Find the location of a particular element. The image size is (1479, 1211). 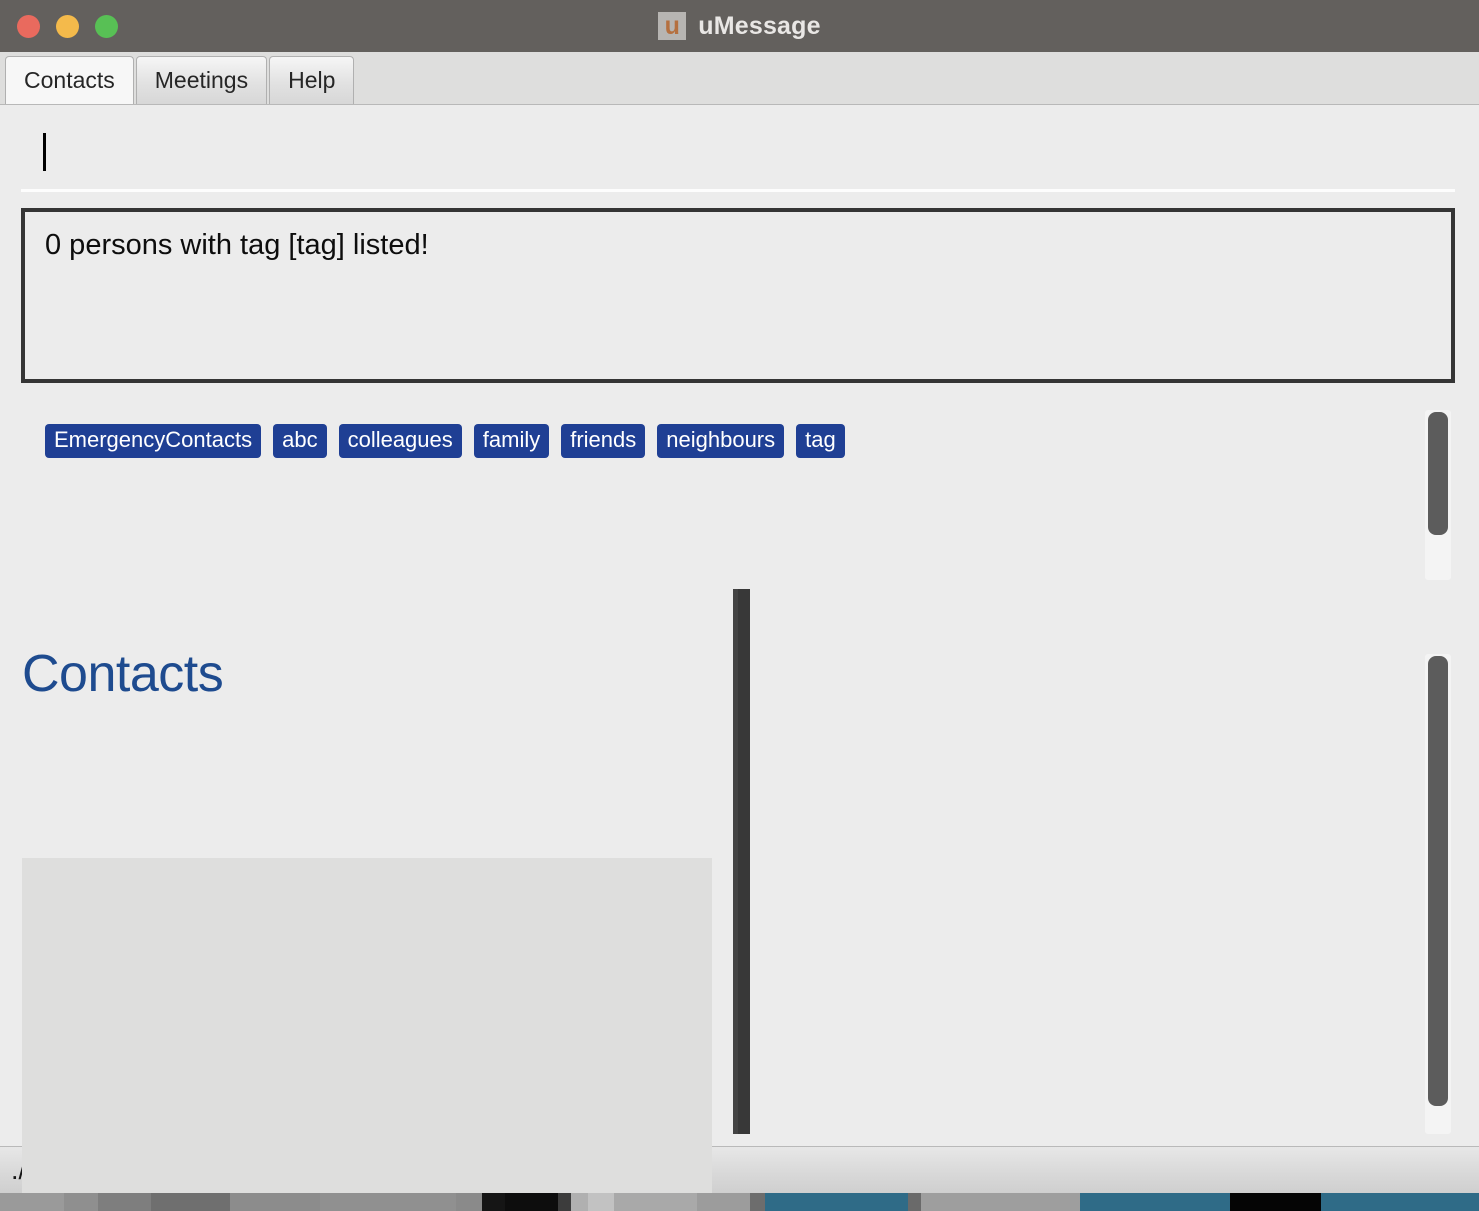

tab-meetings: Meetings is located at coordinates (201, 80).